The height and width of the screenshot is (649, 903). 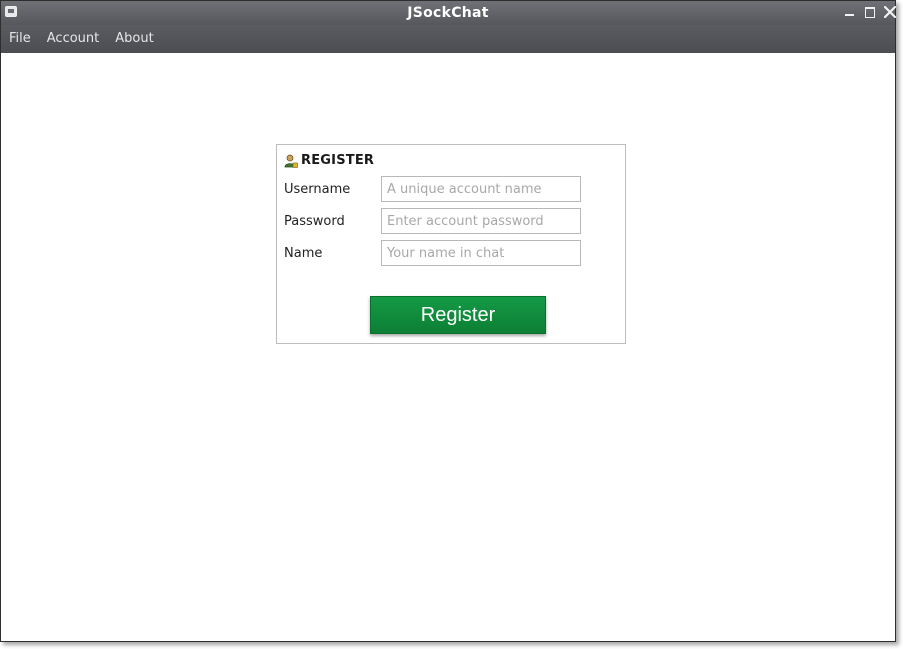 I want to click on username-label: Username, so click(x=317, y=189).